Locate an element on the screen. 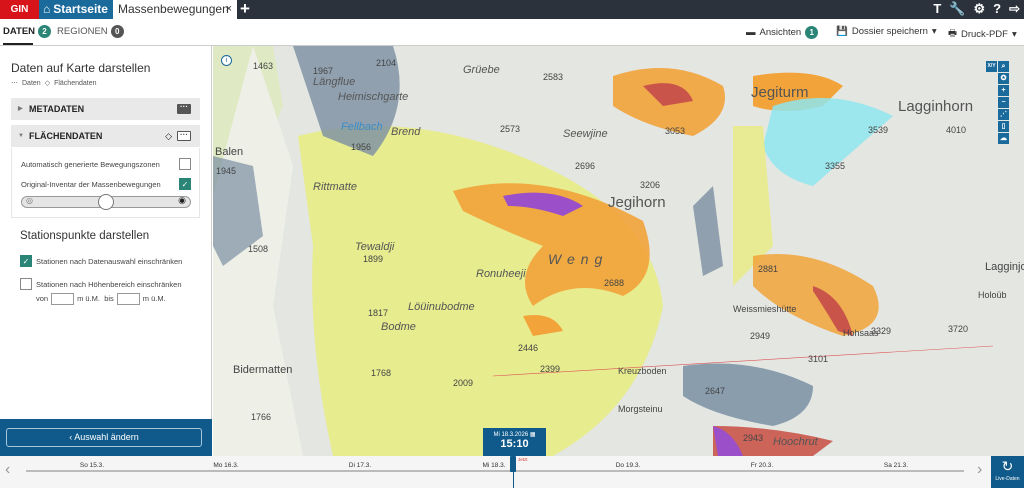  station-checkbox-data: ✓ is located at coordinates (26, 261).